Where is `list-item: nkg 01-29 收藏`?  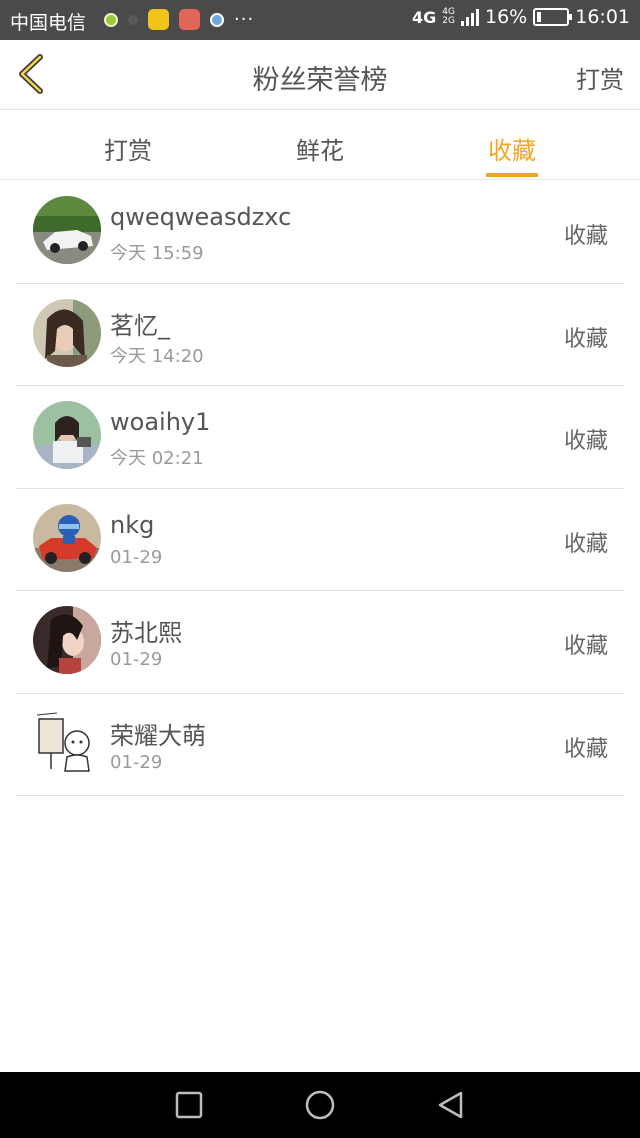
list-item: nkg 01-29 收藏 is located at coordinates (320, 540).